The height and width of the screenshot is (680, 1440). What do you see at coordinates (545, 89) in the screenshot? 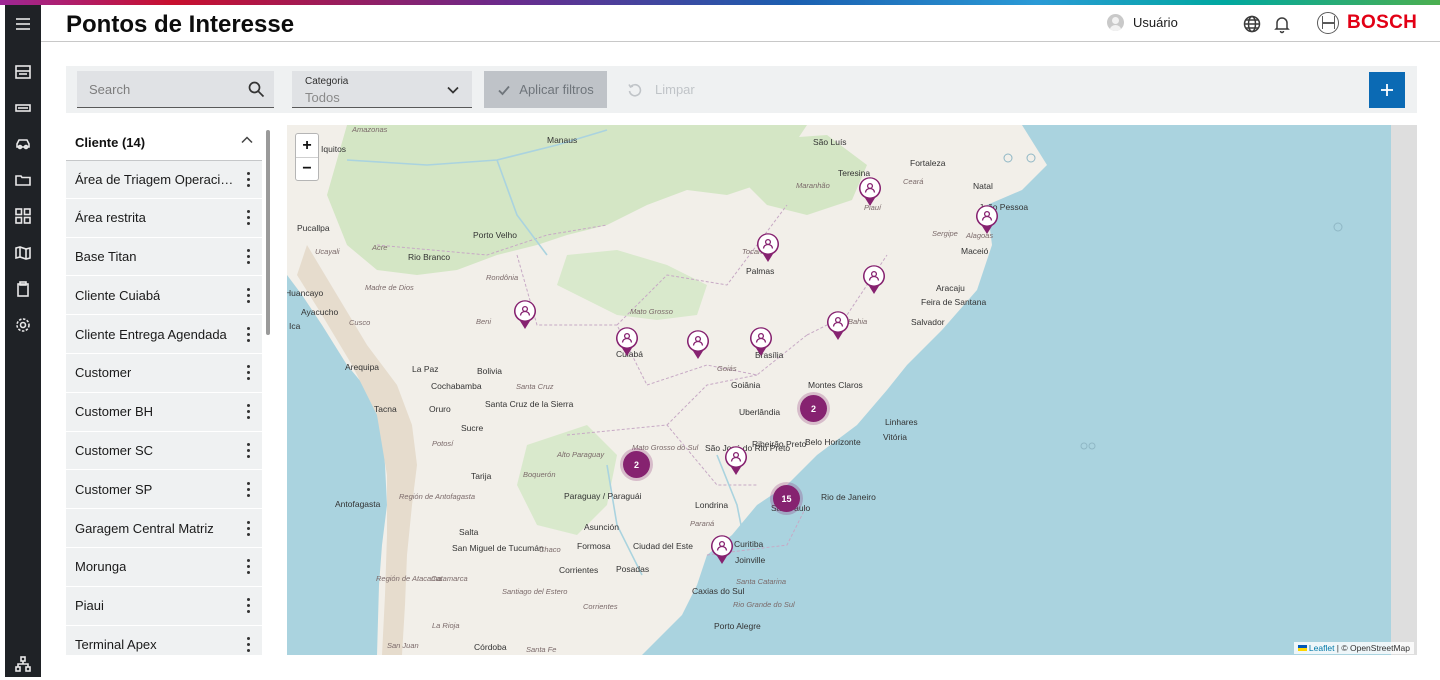
I see `apply-filters-button: Aplicar filtros` at bounding box center [545, 89].